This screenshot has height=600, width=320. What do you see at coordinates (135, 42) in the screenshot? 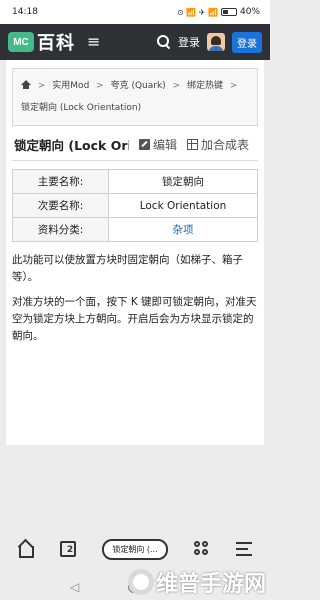
I see `app-header: MC 百科 ≡ 登录 登录` at bounding box center [135, 42].